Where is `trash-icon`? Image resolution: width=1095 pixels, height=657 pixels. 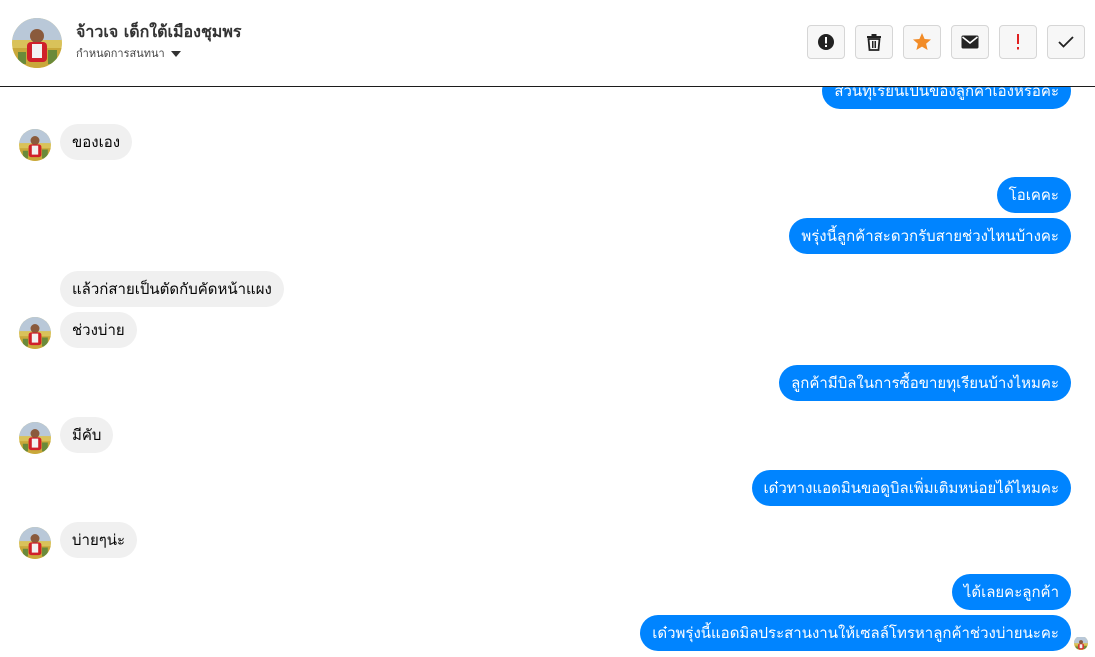 trash-icon is located at coordinates (874, 42).